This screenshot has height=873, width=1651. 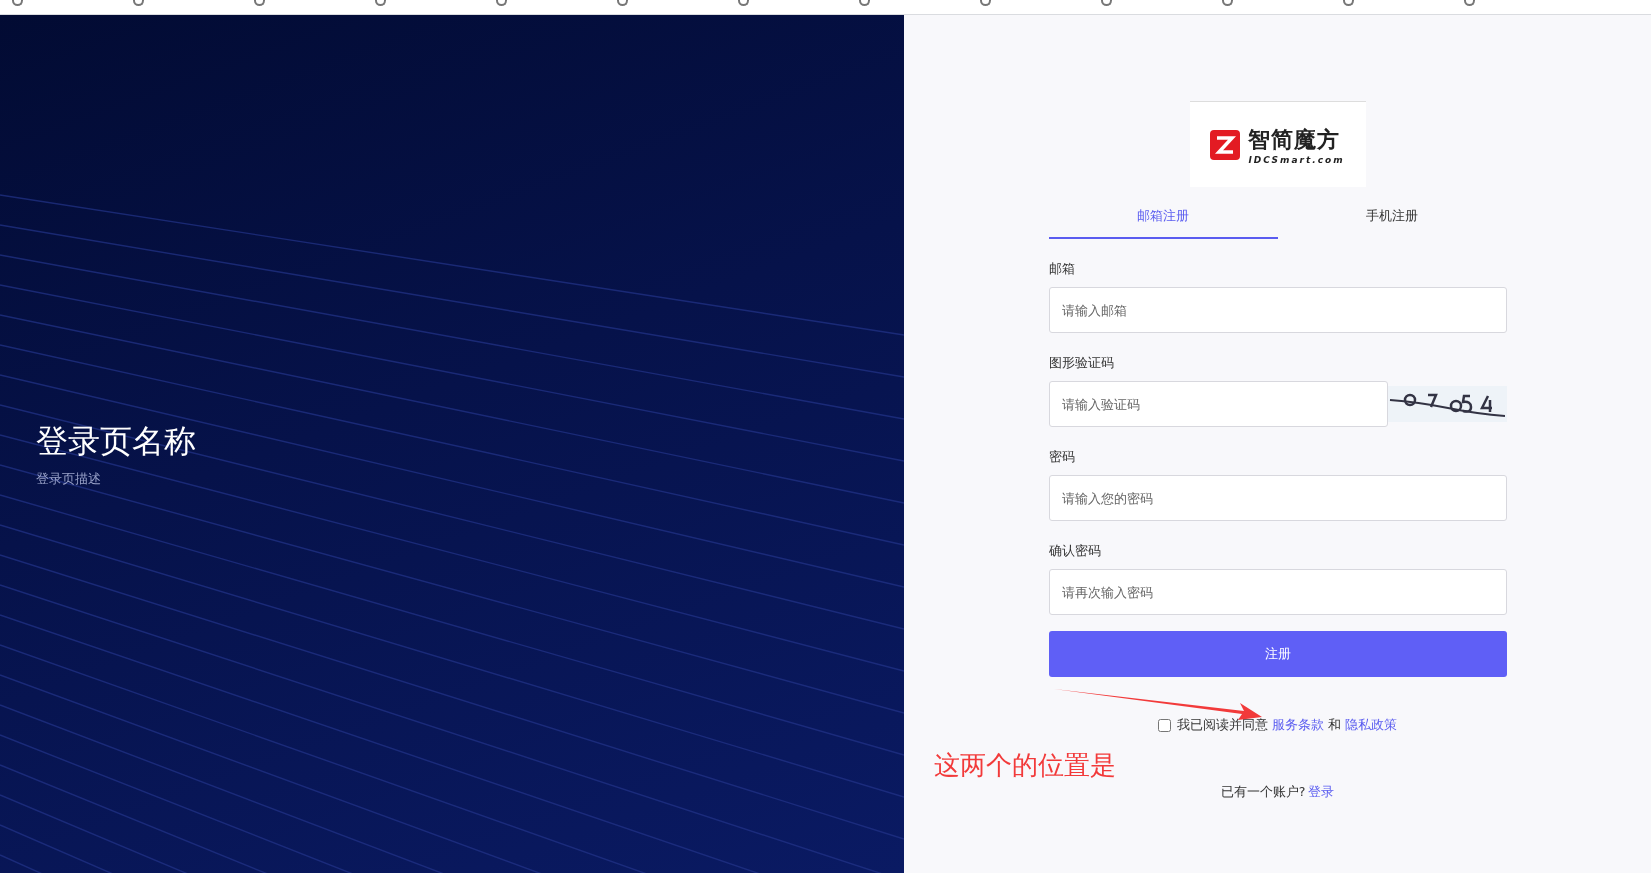 I want to click on field-label: 确认密码, so click(x=1075, y=551).